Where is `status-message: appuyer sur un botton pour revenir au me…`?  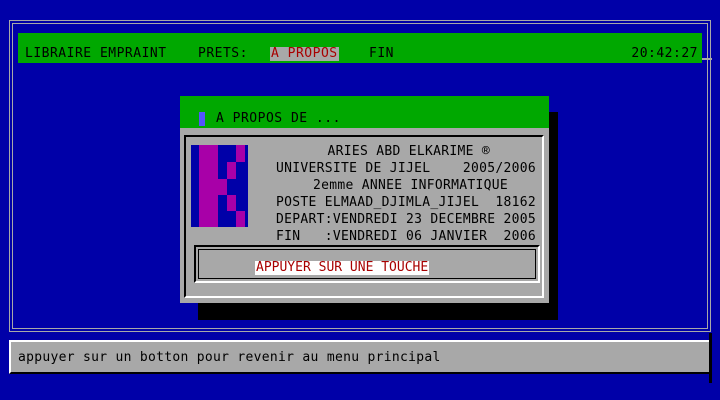 status-message: appuyer sur un botton pour revenir au me… is located at coordinates (229, 357).